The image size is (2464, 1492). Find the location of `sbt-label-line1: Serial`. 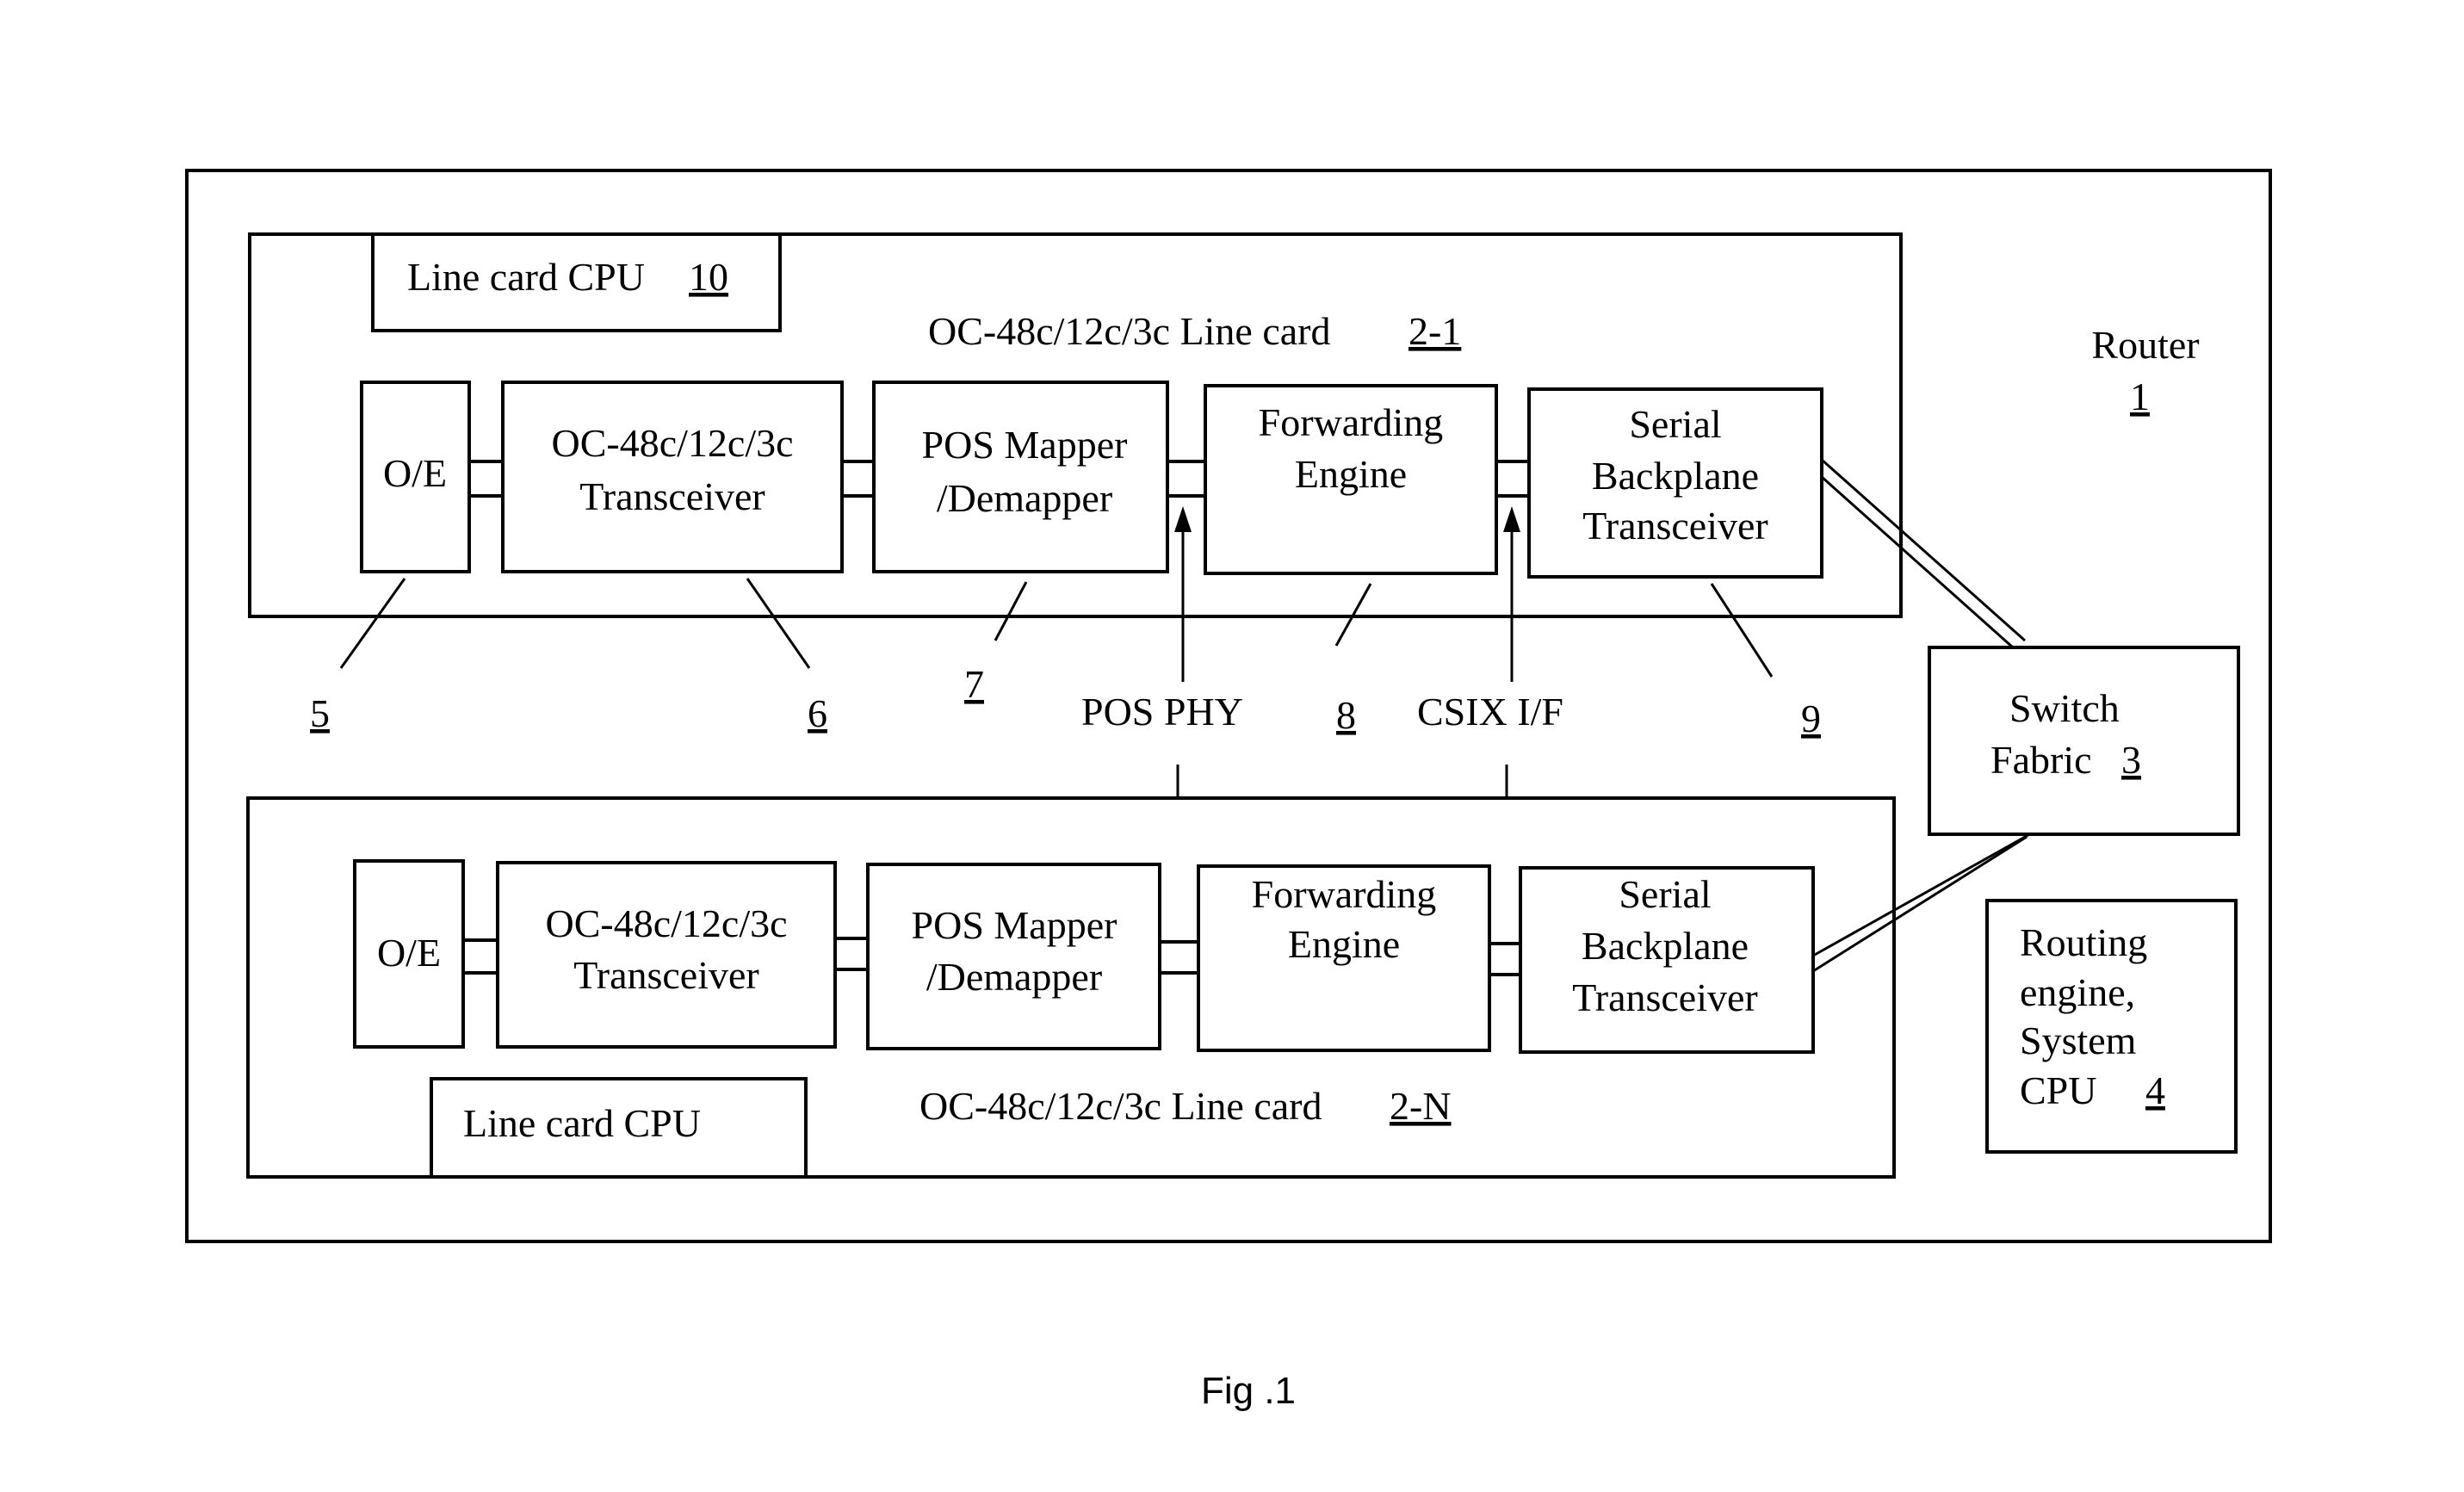

sbt-label-line1: Serial is located at coordinates (1675, 424).